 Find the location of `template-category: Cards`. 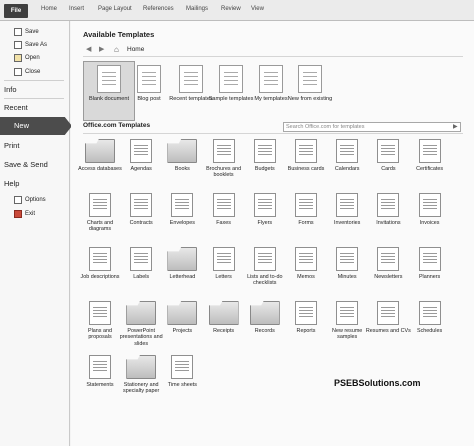

template-category: Cards is located at coordinates (388, 155).